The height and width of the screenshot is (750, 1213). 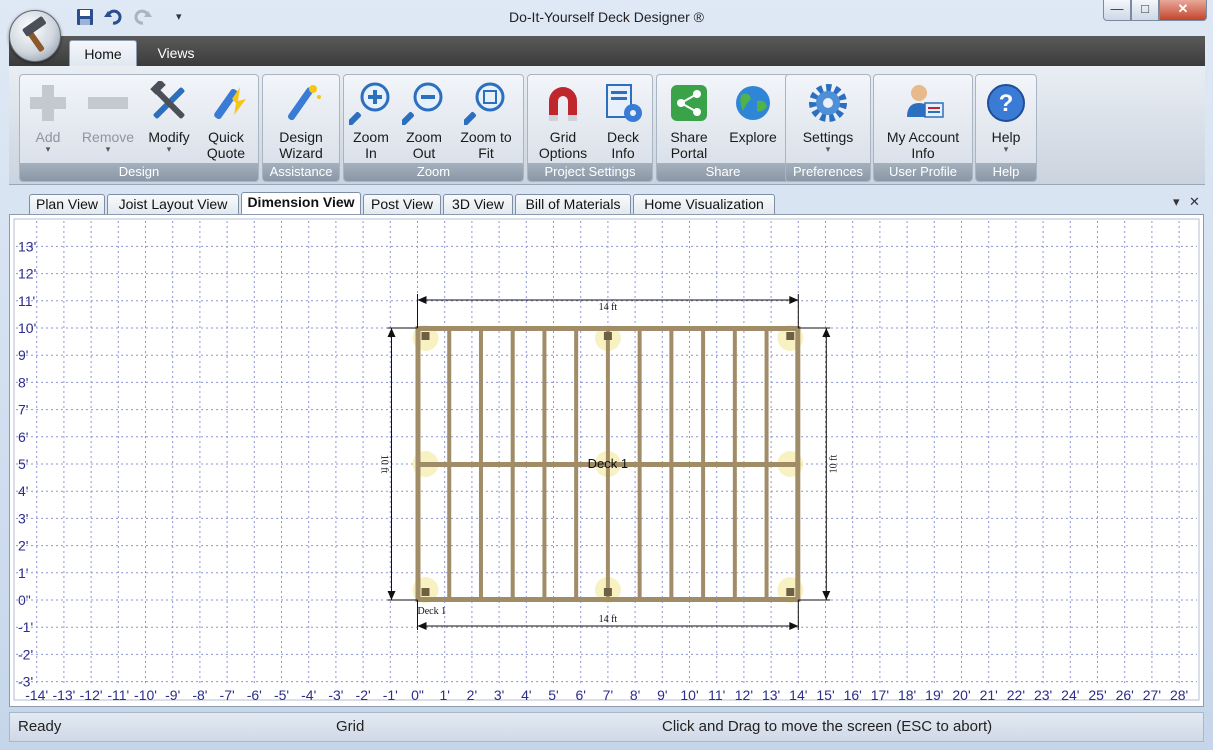 What do you see at coordinates (563, 104) in the screenshot?
I see `magnet-icon` at bounding box center [563, 104].